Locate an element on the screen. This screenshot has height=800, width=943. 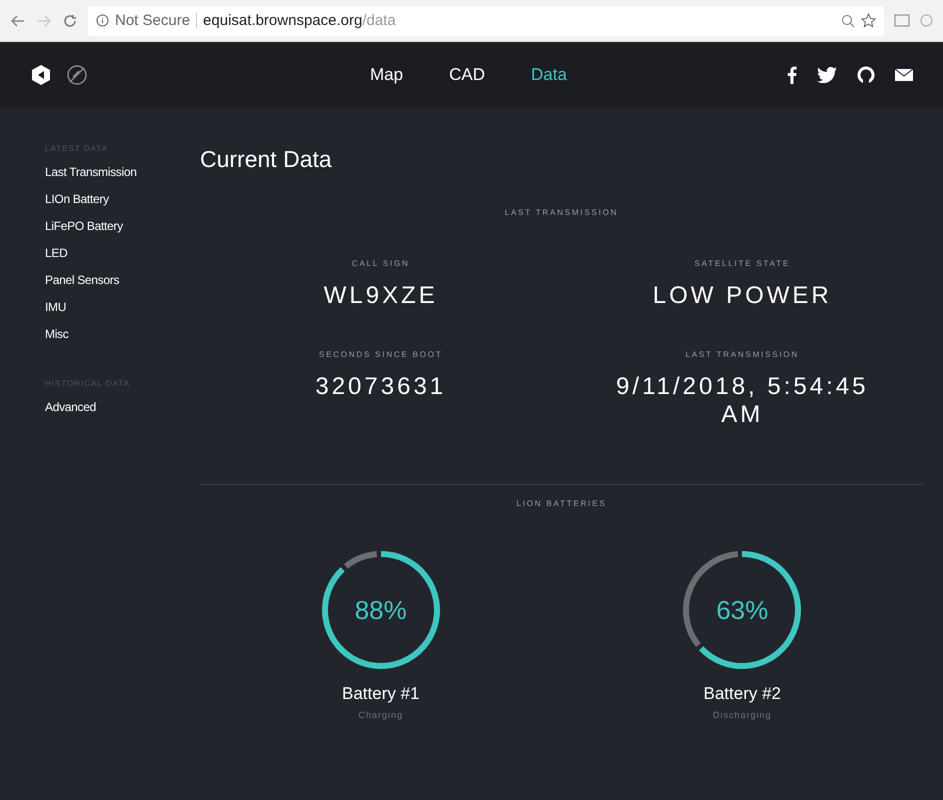
field-label: CALL SIGN is located at coordinates (381, 263).